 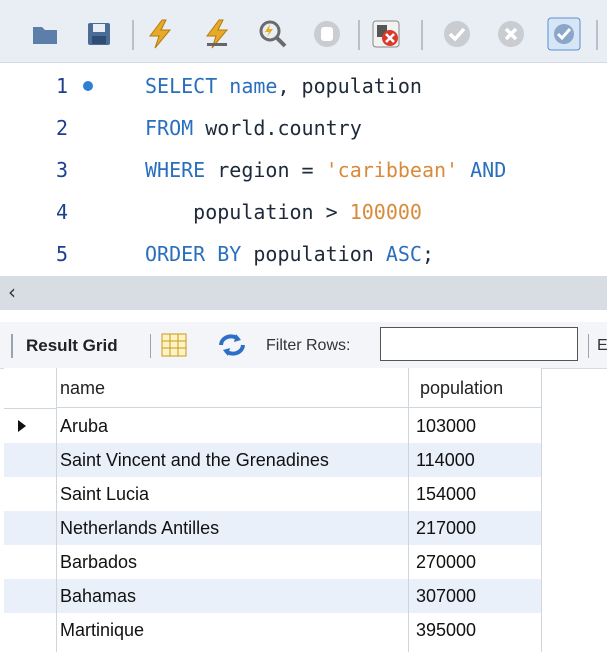 I want to click on code-token: WHERE, so click(x=181, y=170).